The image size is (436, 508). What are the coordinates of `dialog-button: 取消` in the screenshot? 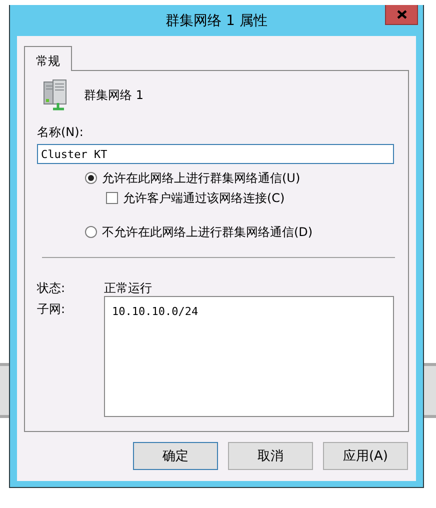 It's located at (270, 456).